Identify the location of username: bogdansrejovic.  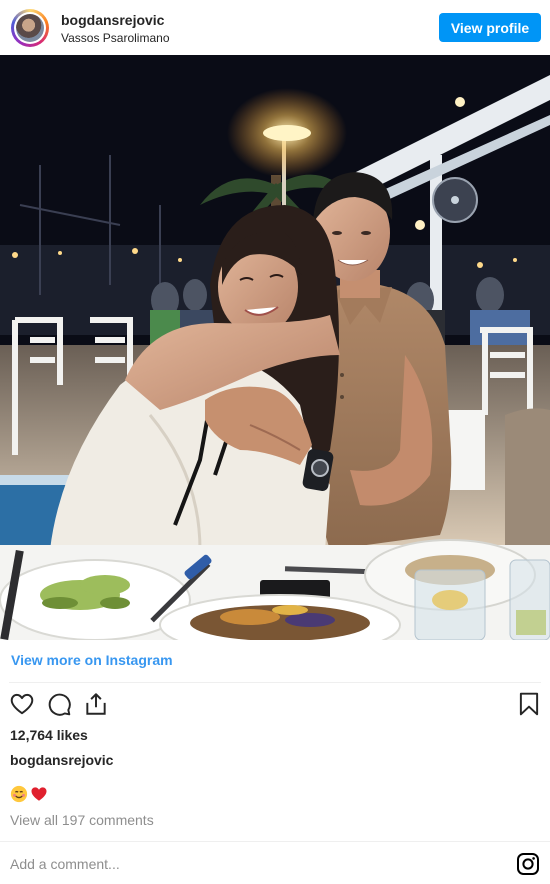
(112, 20).